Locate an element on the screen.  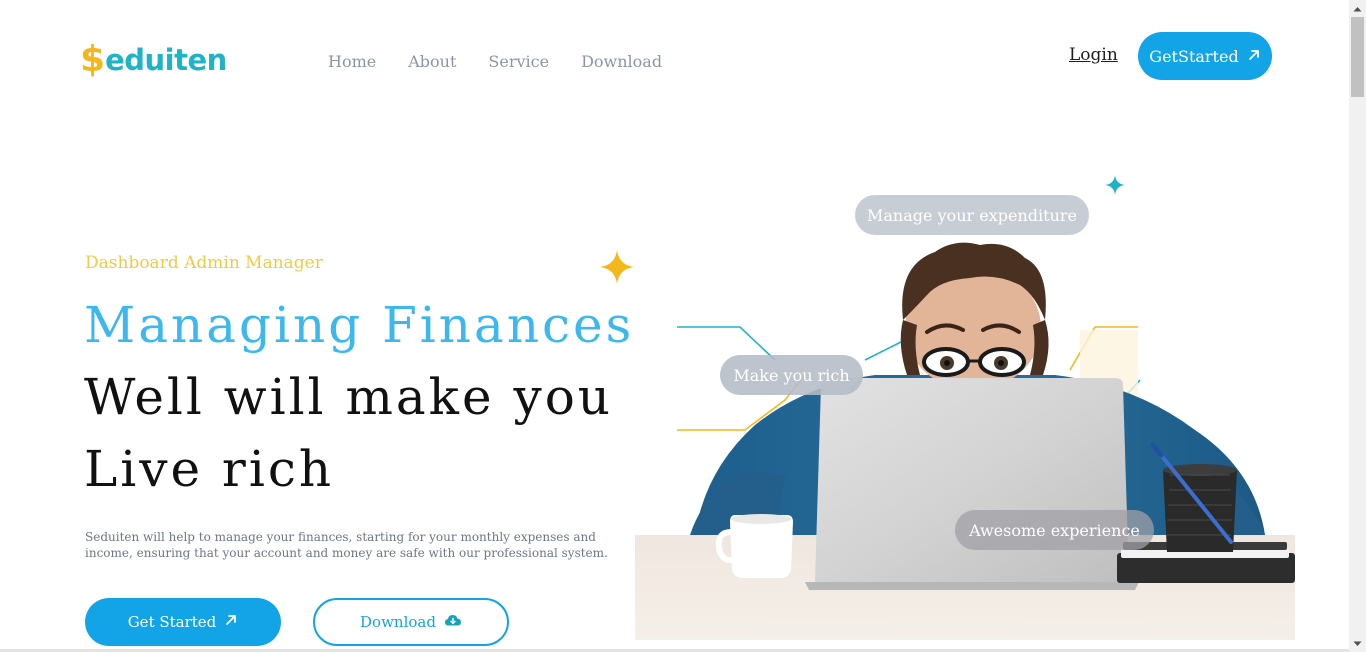
header-get-started-button: GetStarted is located at coordinates (1205, 56).